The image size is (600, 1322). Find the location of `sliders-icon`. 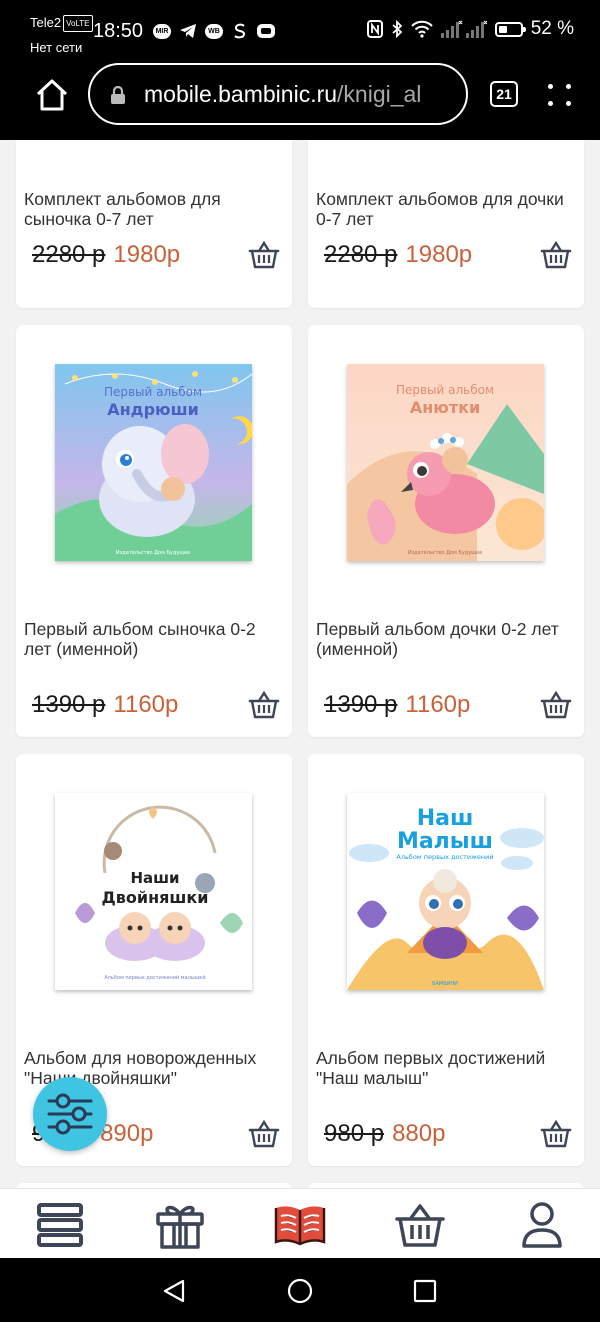

sliders-icon is located at coordinates (70, 1114).